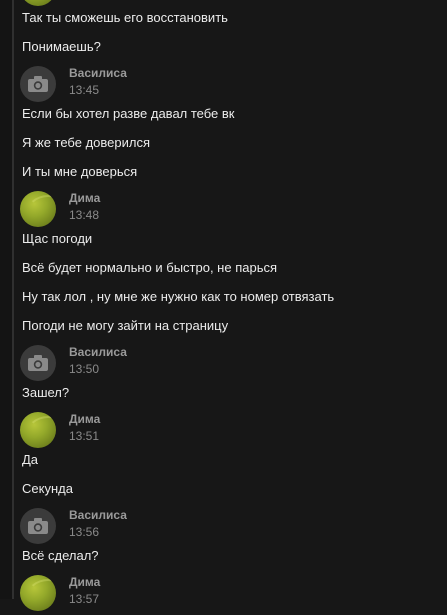 The image size is (447, 615). What do you see at coordinates (170, 528) in the screenshot?
I see `message-header: Василиса 13:56` at bounding box center [170, 528].